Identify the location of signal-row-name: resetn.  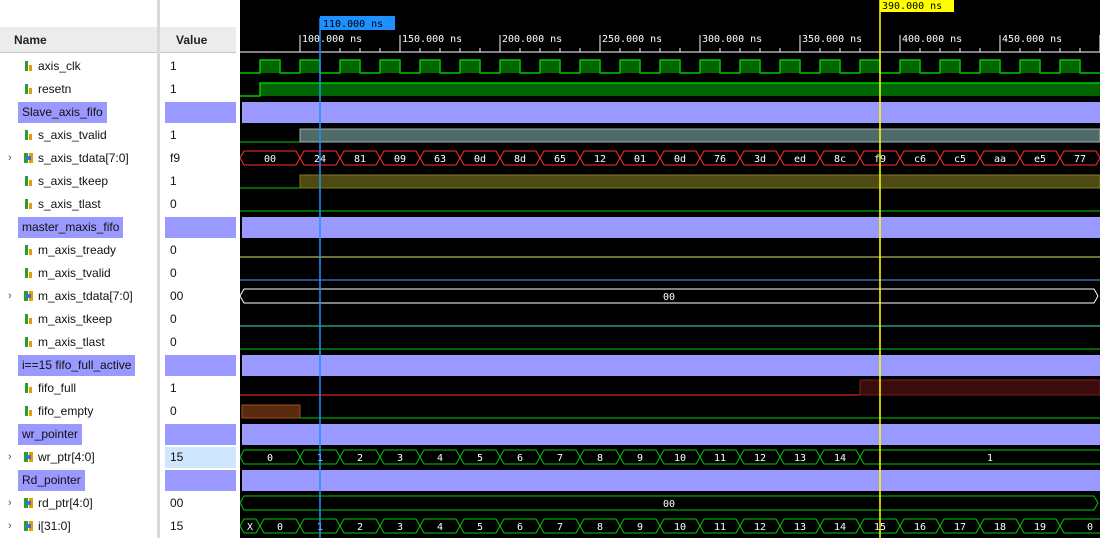
(78, 89).